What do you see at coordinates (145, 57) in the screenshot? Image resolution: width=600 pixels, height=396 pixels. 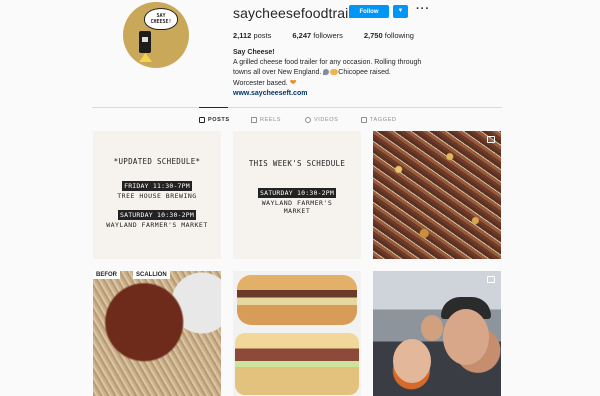 I see `avatar-cheese` at bounding box center [145, 57].